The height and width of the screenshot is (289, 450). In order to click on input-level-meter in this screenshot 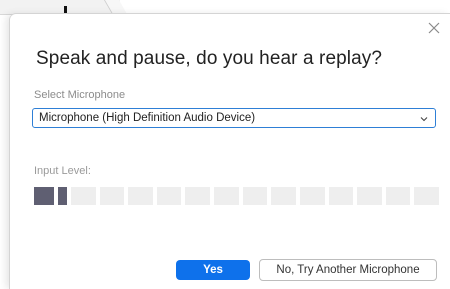, I will do `click(236, 196)`.